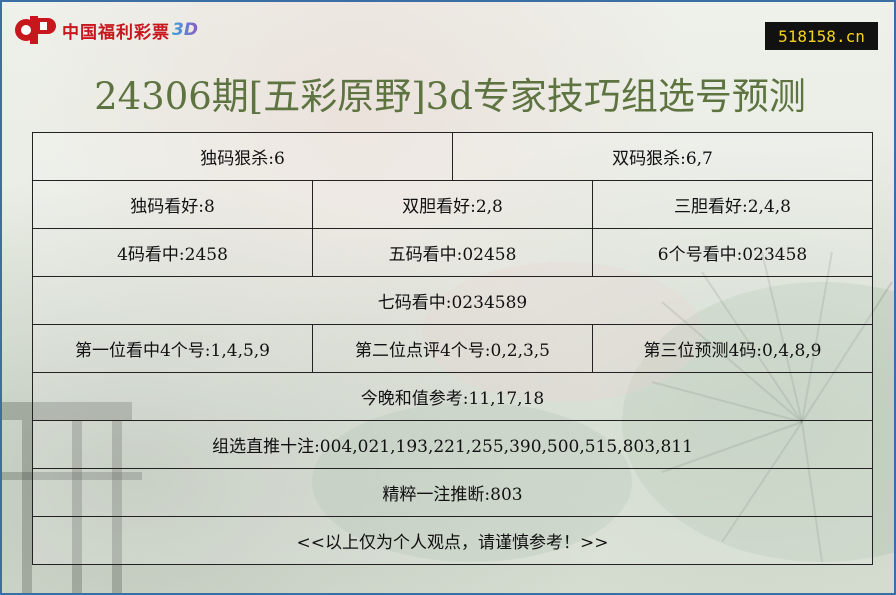  What do you see at coordinates (173, 205) in the screenshot?
I see `single-pick-cell: 独码看好:8` at bounding box center [173, 205].